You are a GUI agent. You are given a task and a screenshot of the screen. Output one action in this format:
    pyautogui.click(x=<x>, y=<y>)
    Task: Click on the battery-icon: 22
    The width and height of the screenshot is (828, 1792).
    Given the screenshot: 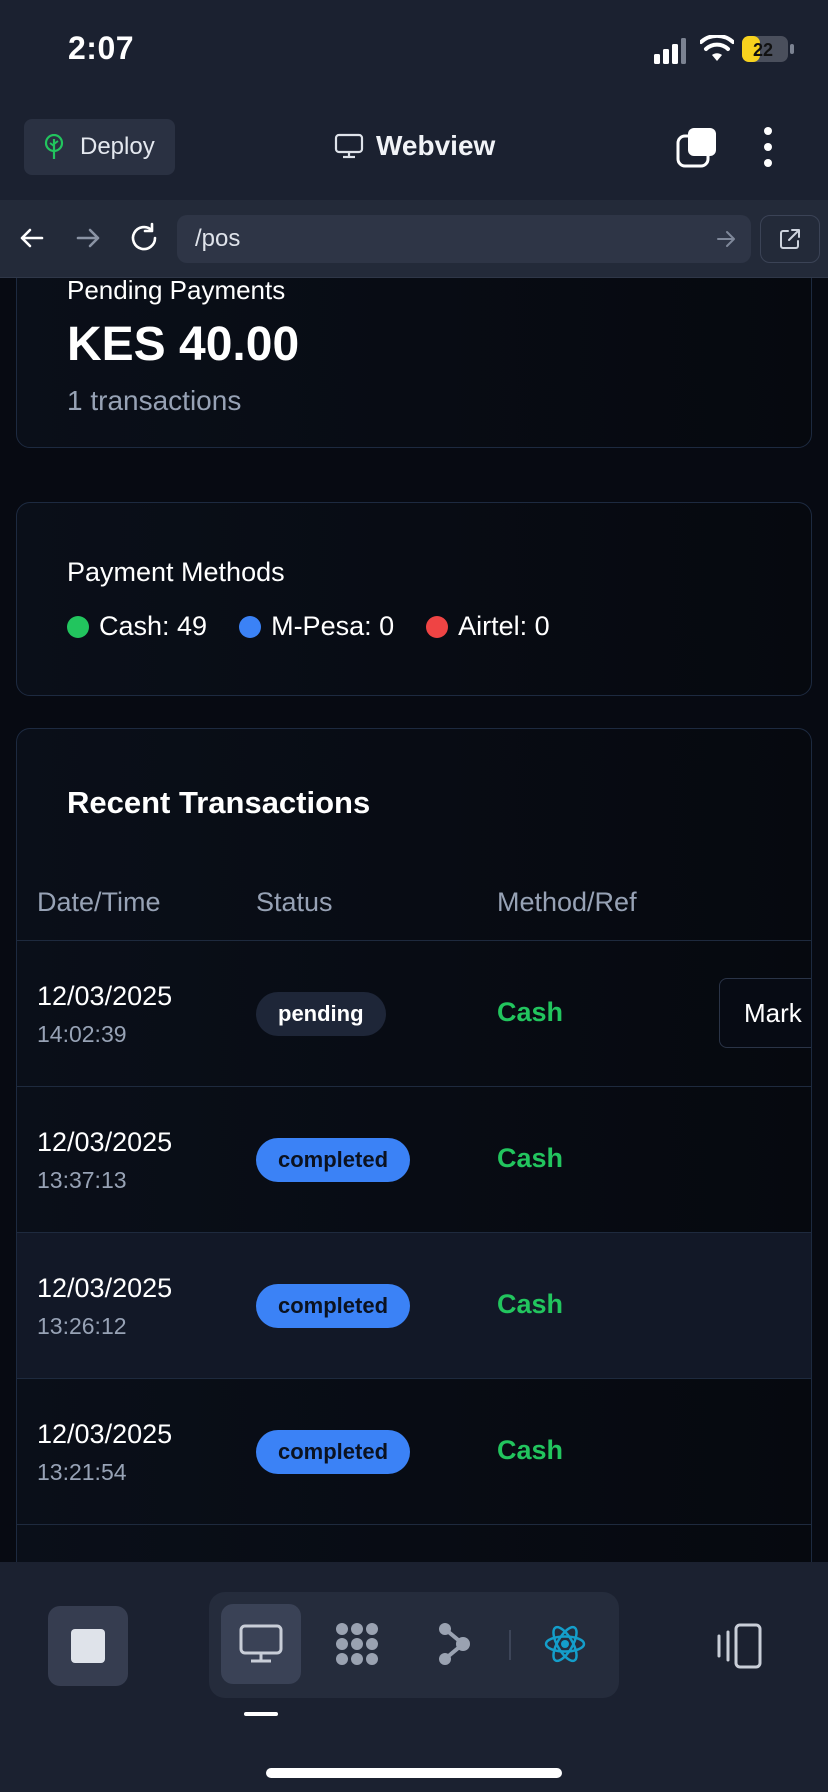 What is the action you would take?
    pyautogui.click(x=768, y=49)
    